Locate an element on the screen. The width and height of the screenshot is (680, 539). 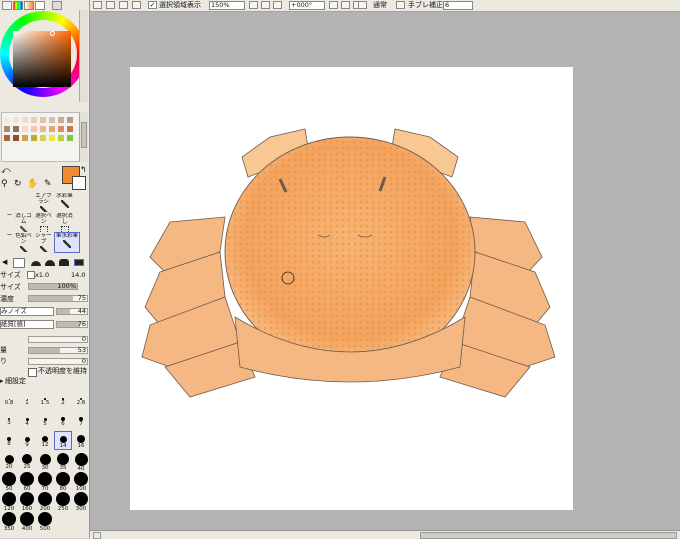
brush-size-cell: 2.6 is located at coordinates (81, 400).